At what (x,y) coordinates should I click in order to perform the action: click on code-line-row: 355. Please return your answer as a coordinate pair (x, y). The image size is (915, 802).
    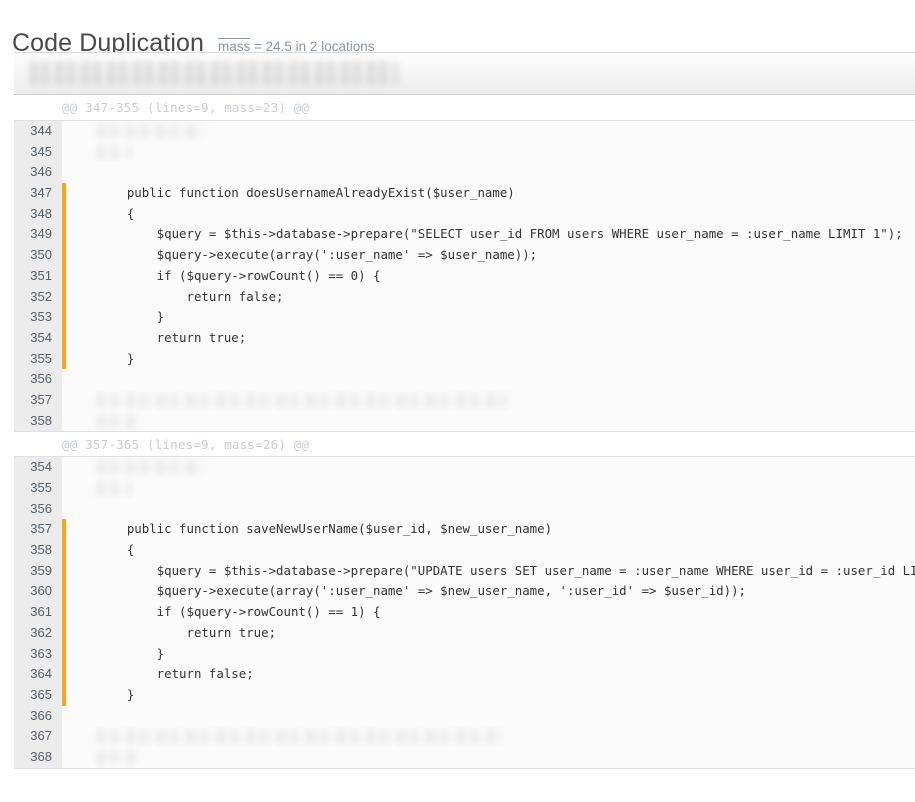
    Looking at the image, I should click on (464, 488).